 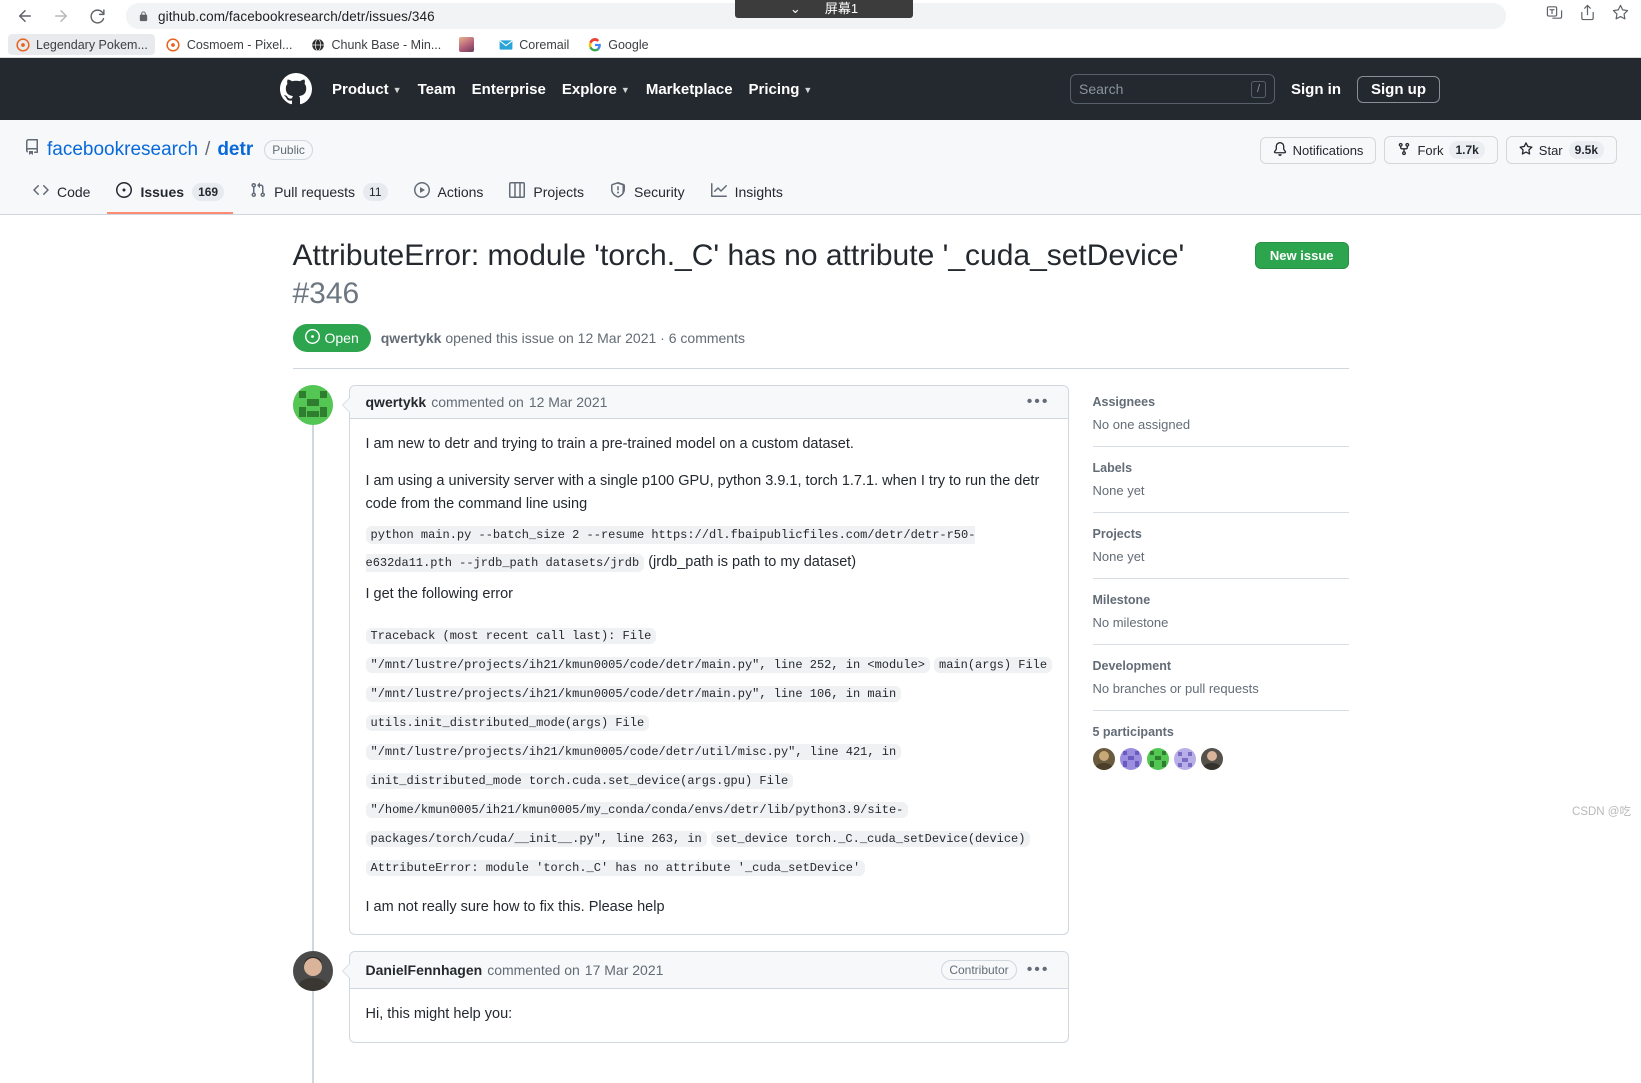 I want to click on comment-paragraph: I get the following error, so click(x=709, y=594).